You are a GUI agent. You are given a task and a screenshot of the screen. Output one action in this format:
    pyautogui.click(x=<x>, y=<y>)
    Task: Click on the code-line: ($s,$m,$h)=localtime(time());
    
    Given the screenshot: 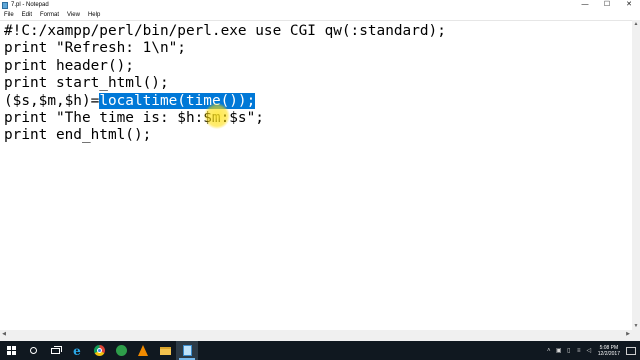 What is the action you would take?
    pyautogui.click(x=225, y=101)
    